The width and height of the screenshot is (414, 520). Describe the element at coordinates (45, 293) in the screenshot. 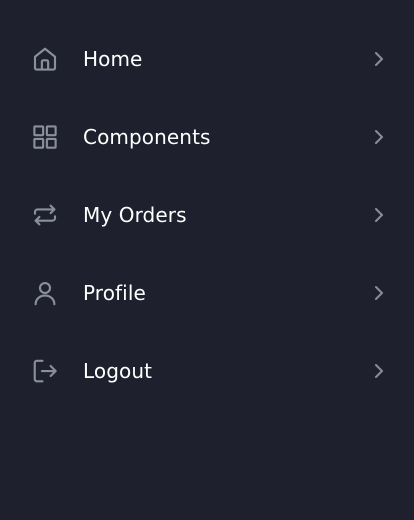

I see `user-icon` at that location.